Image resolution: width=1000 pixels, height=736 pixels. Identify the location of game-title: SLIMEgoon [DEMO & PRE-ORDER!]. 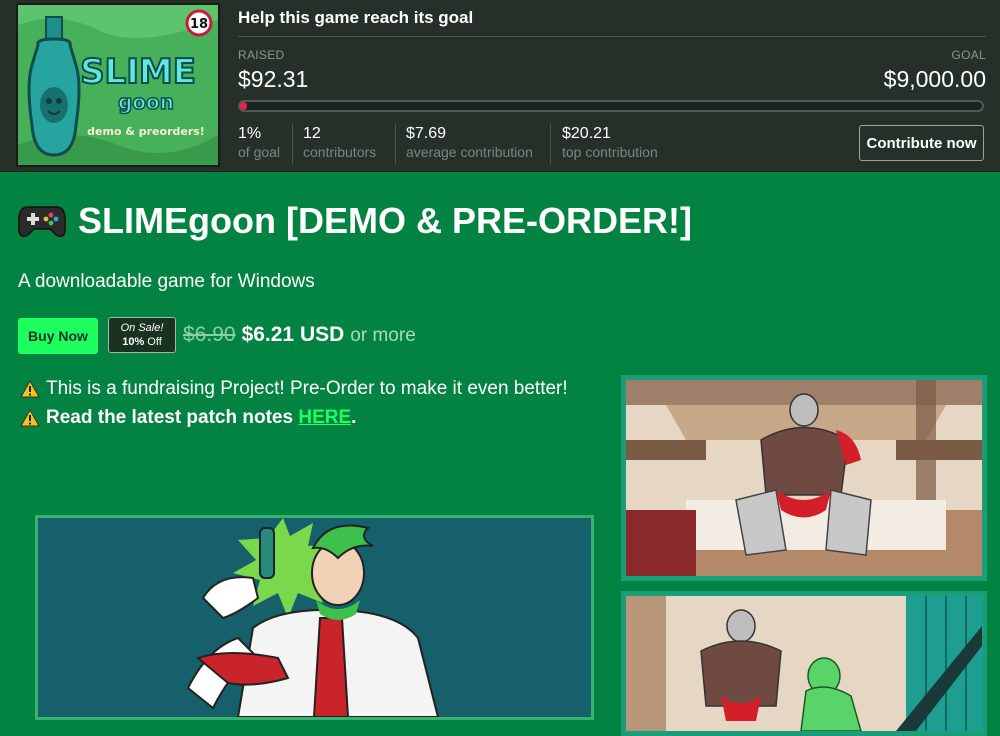
(355, 221).